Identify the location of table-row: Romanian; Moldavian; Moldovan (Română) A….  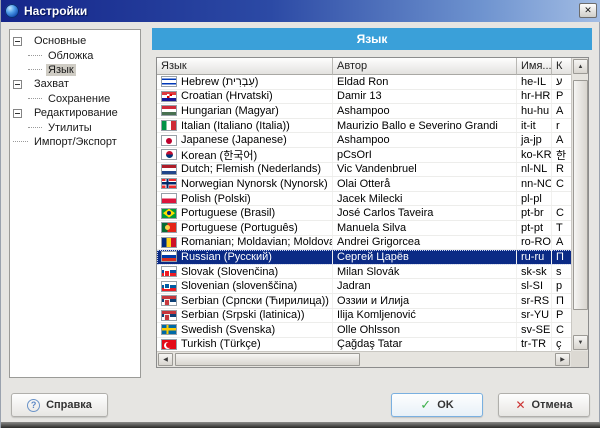
(365, 243).